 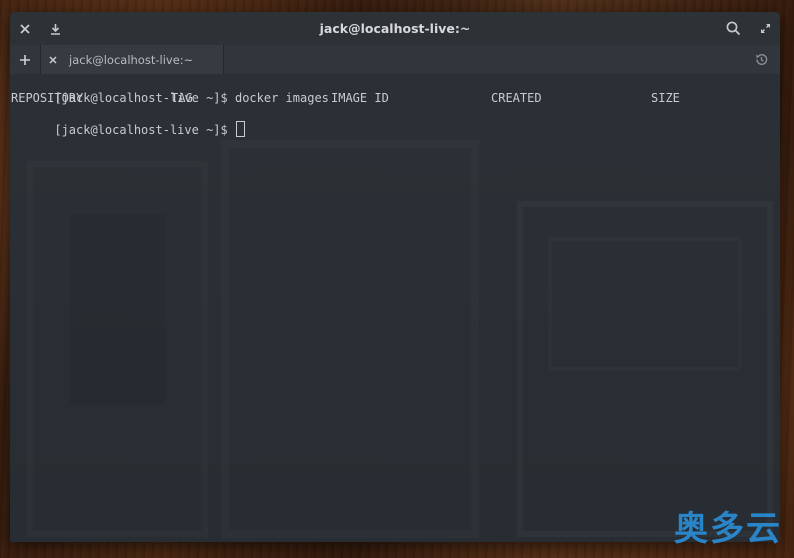 I want to click on download-button, so click(x=55, y=28).